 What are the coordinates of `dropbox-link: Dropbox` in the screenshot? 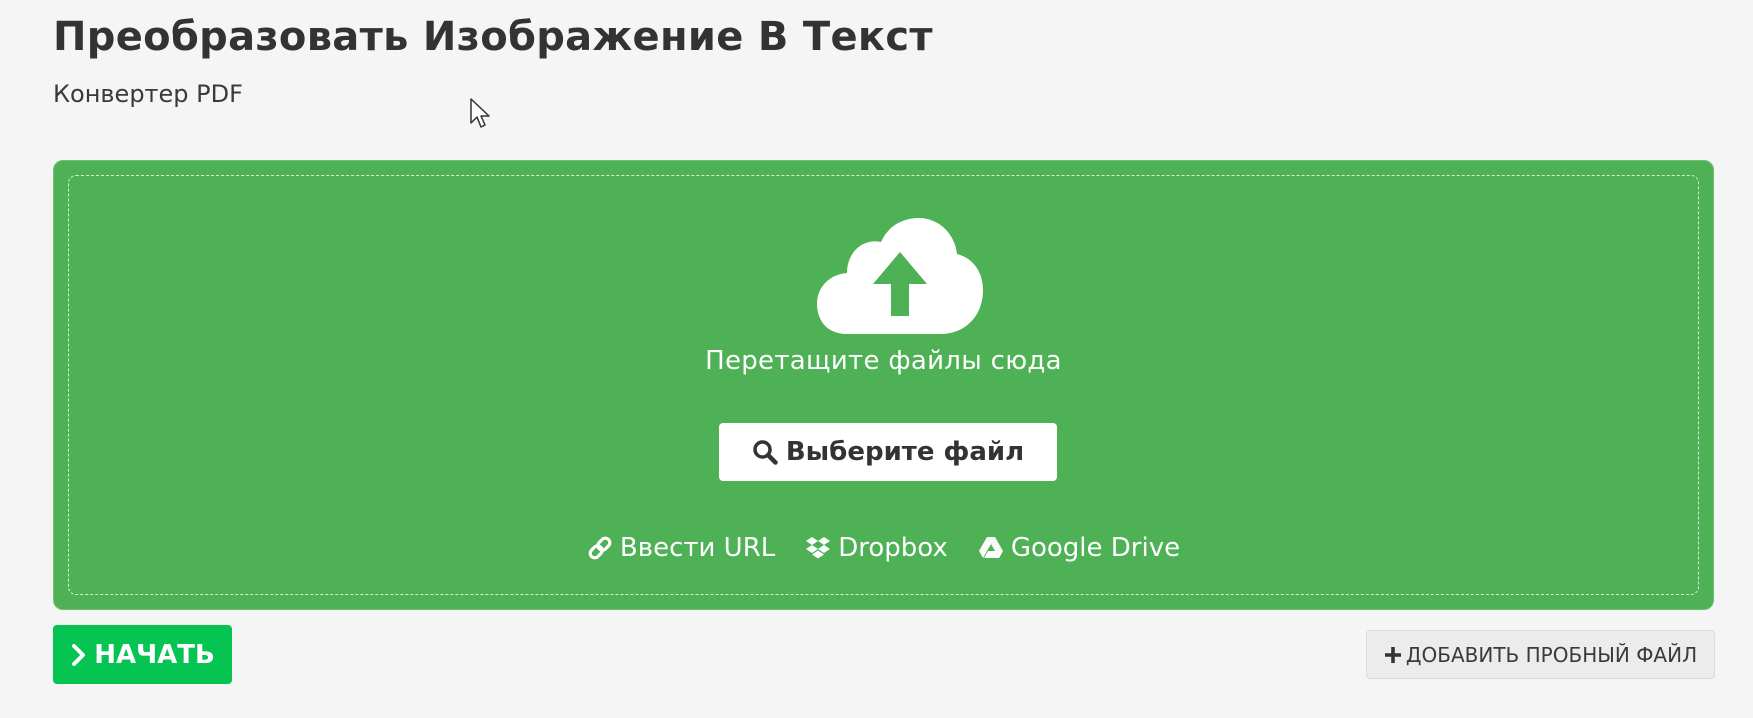 It's located at (876, 548).